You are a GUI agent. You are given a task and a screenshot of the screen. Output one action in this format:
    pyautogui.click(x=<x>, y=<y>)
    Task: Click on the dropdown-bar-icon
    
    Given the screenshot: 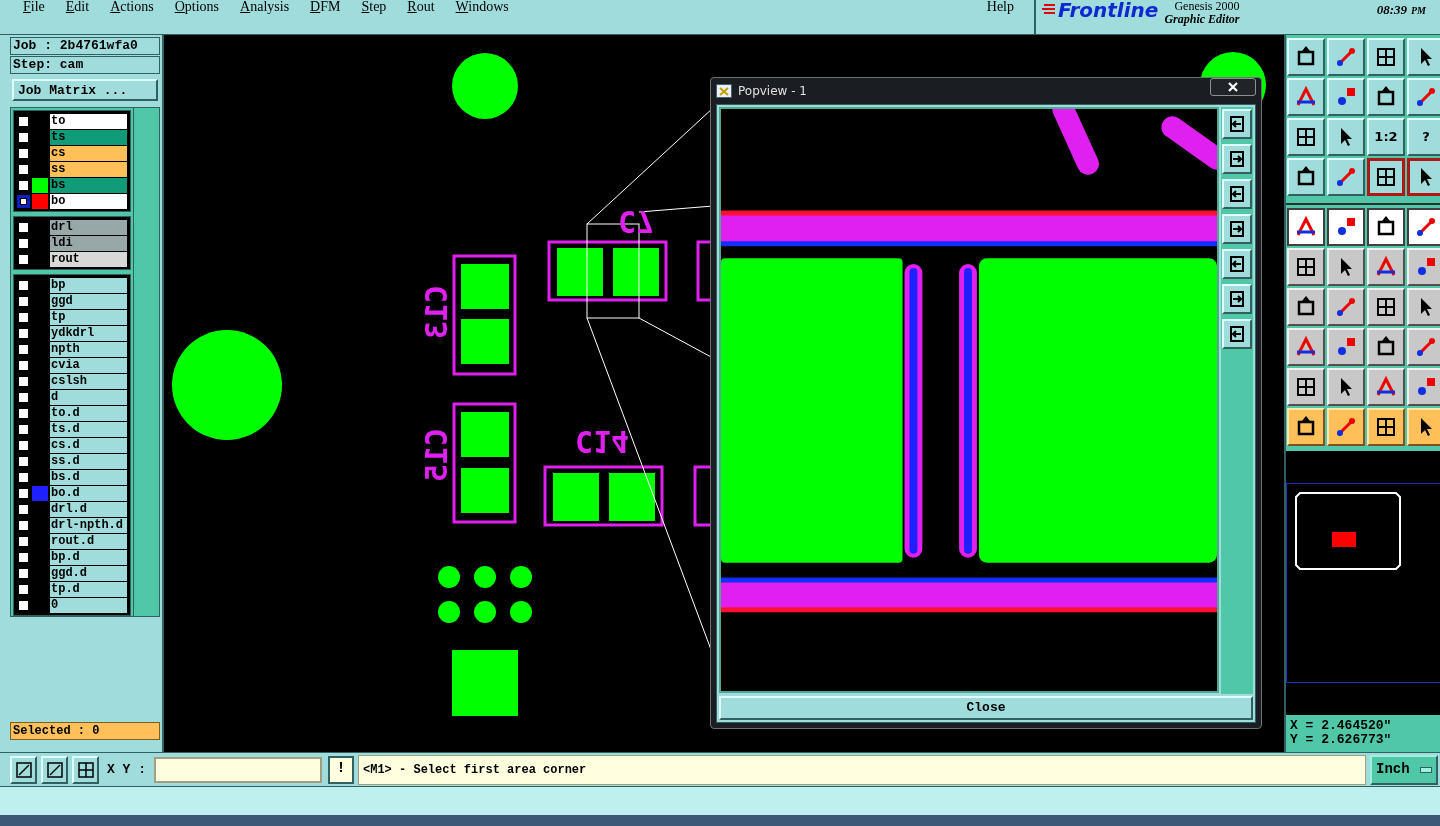 What is the action you would take?
    pyautogui.click(x=1426, y=769)
    